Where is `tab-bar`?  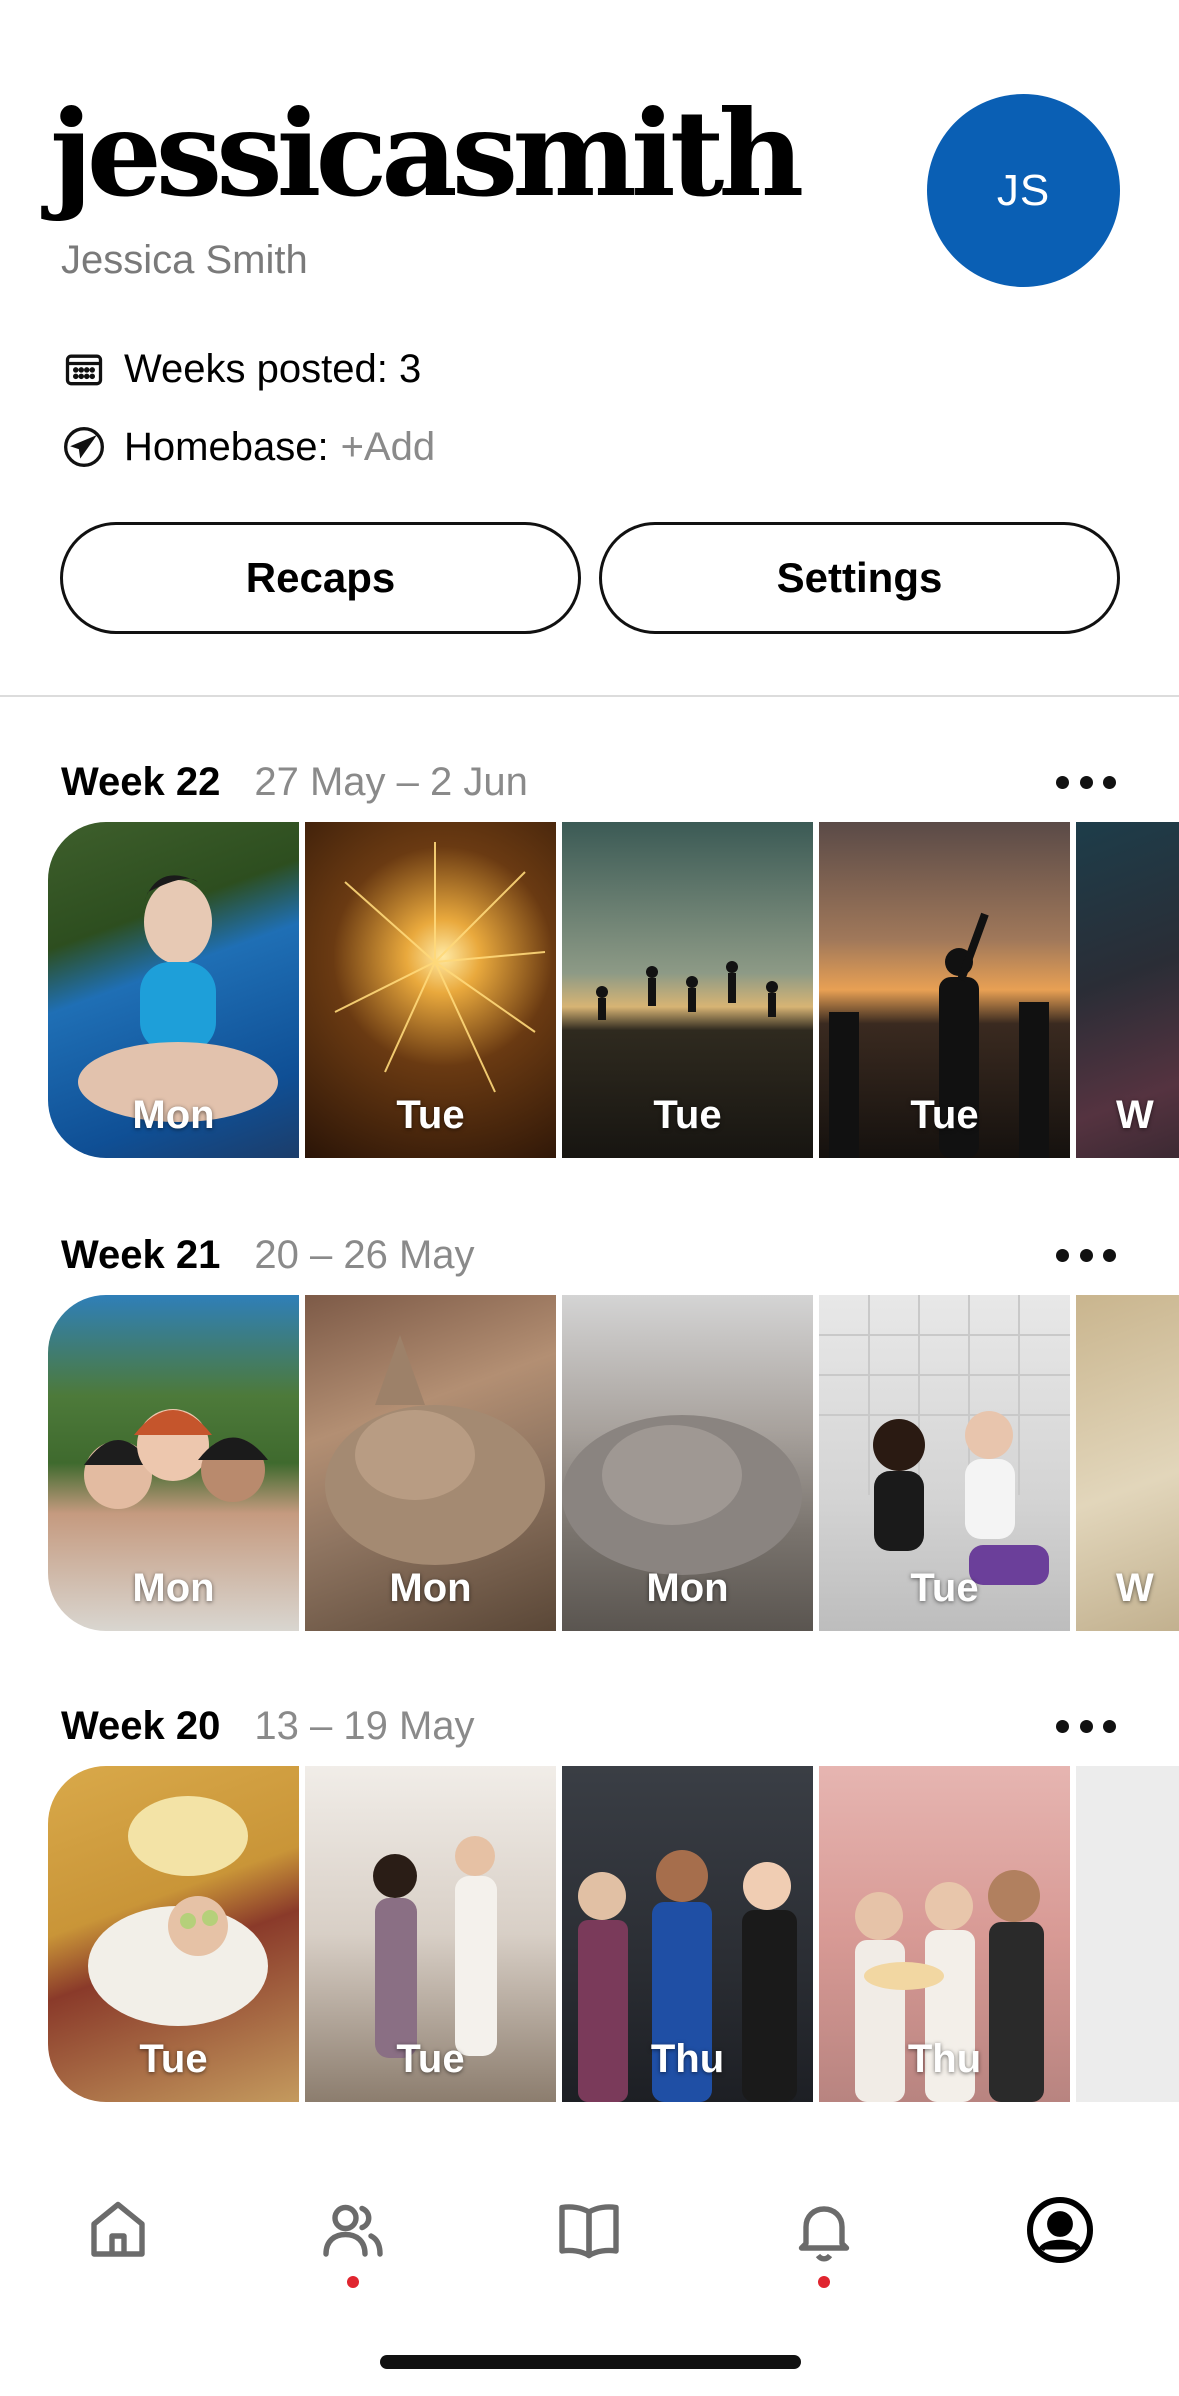 tab-bar is located at coordinates (589, 2220).